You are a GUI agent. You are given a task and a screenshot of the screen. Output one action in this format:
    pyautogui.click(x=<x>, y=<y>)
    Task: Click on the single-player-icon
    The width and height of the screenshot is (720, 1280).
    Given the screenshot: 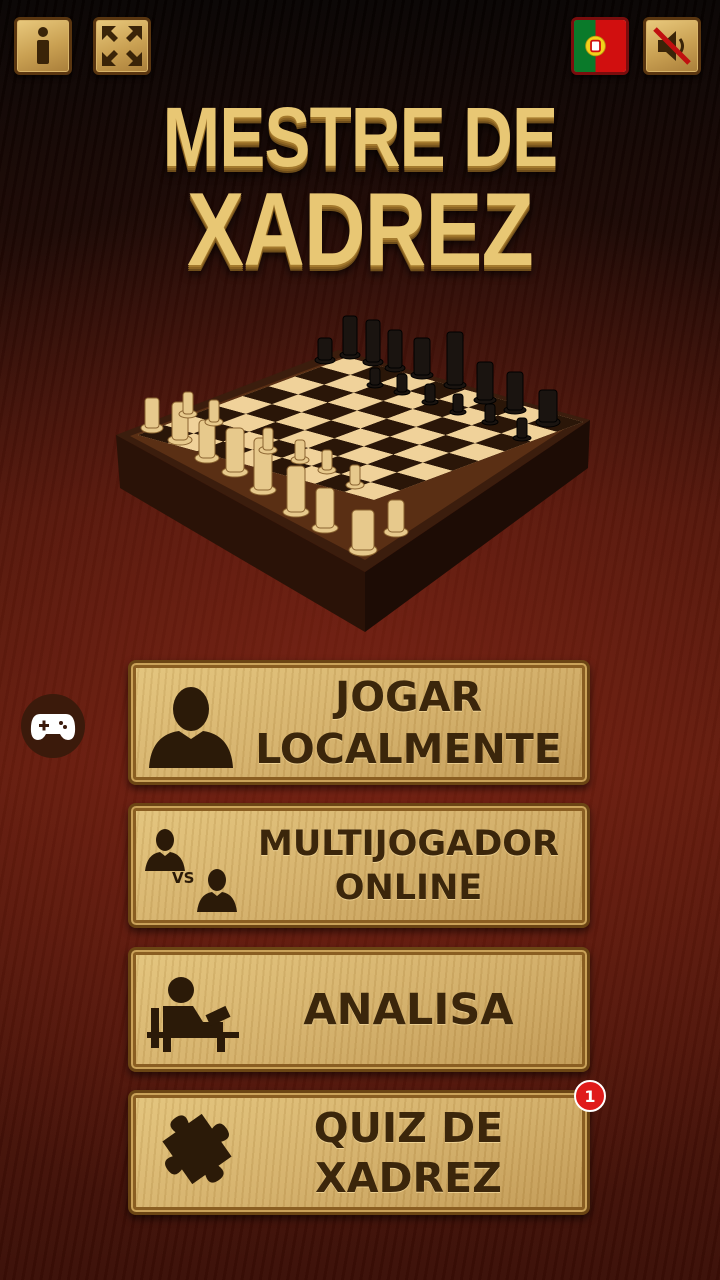 What is the action you would take?
    pyautogui.click(x=191, y=727)
    